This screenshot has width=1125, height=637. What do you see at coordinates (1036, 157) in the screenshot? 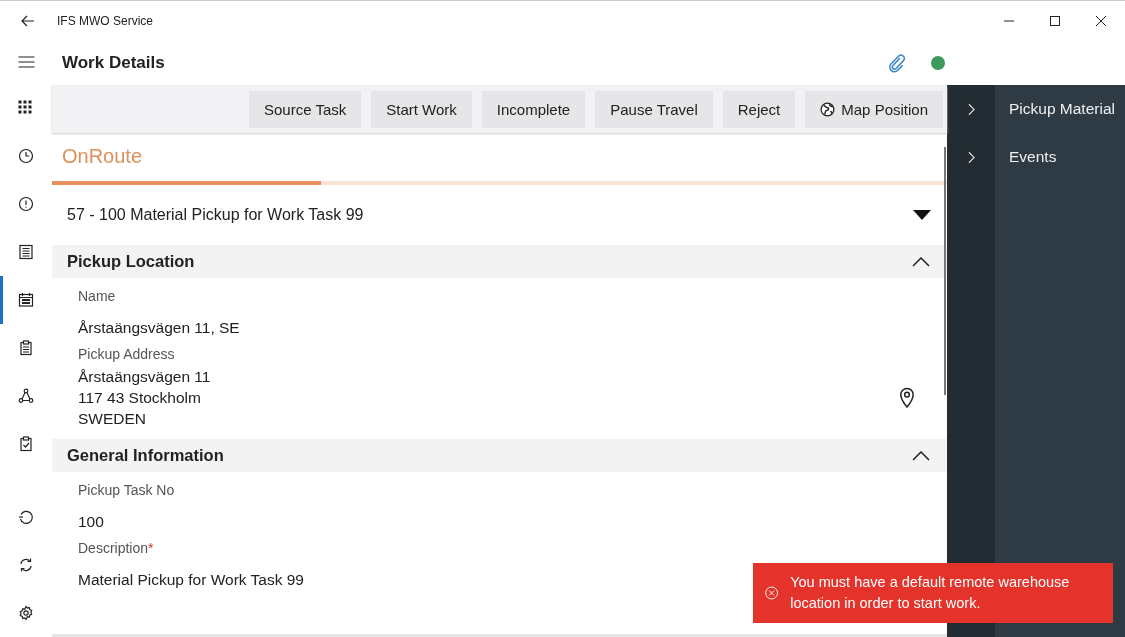
I see `side-panel-item: Events` at bounding box center [1036, 157].